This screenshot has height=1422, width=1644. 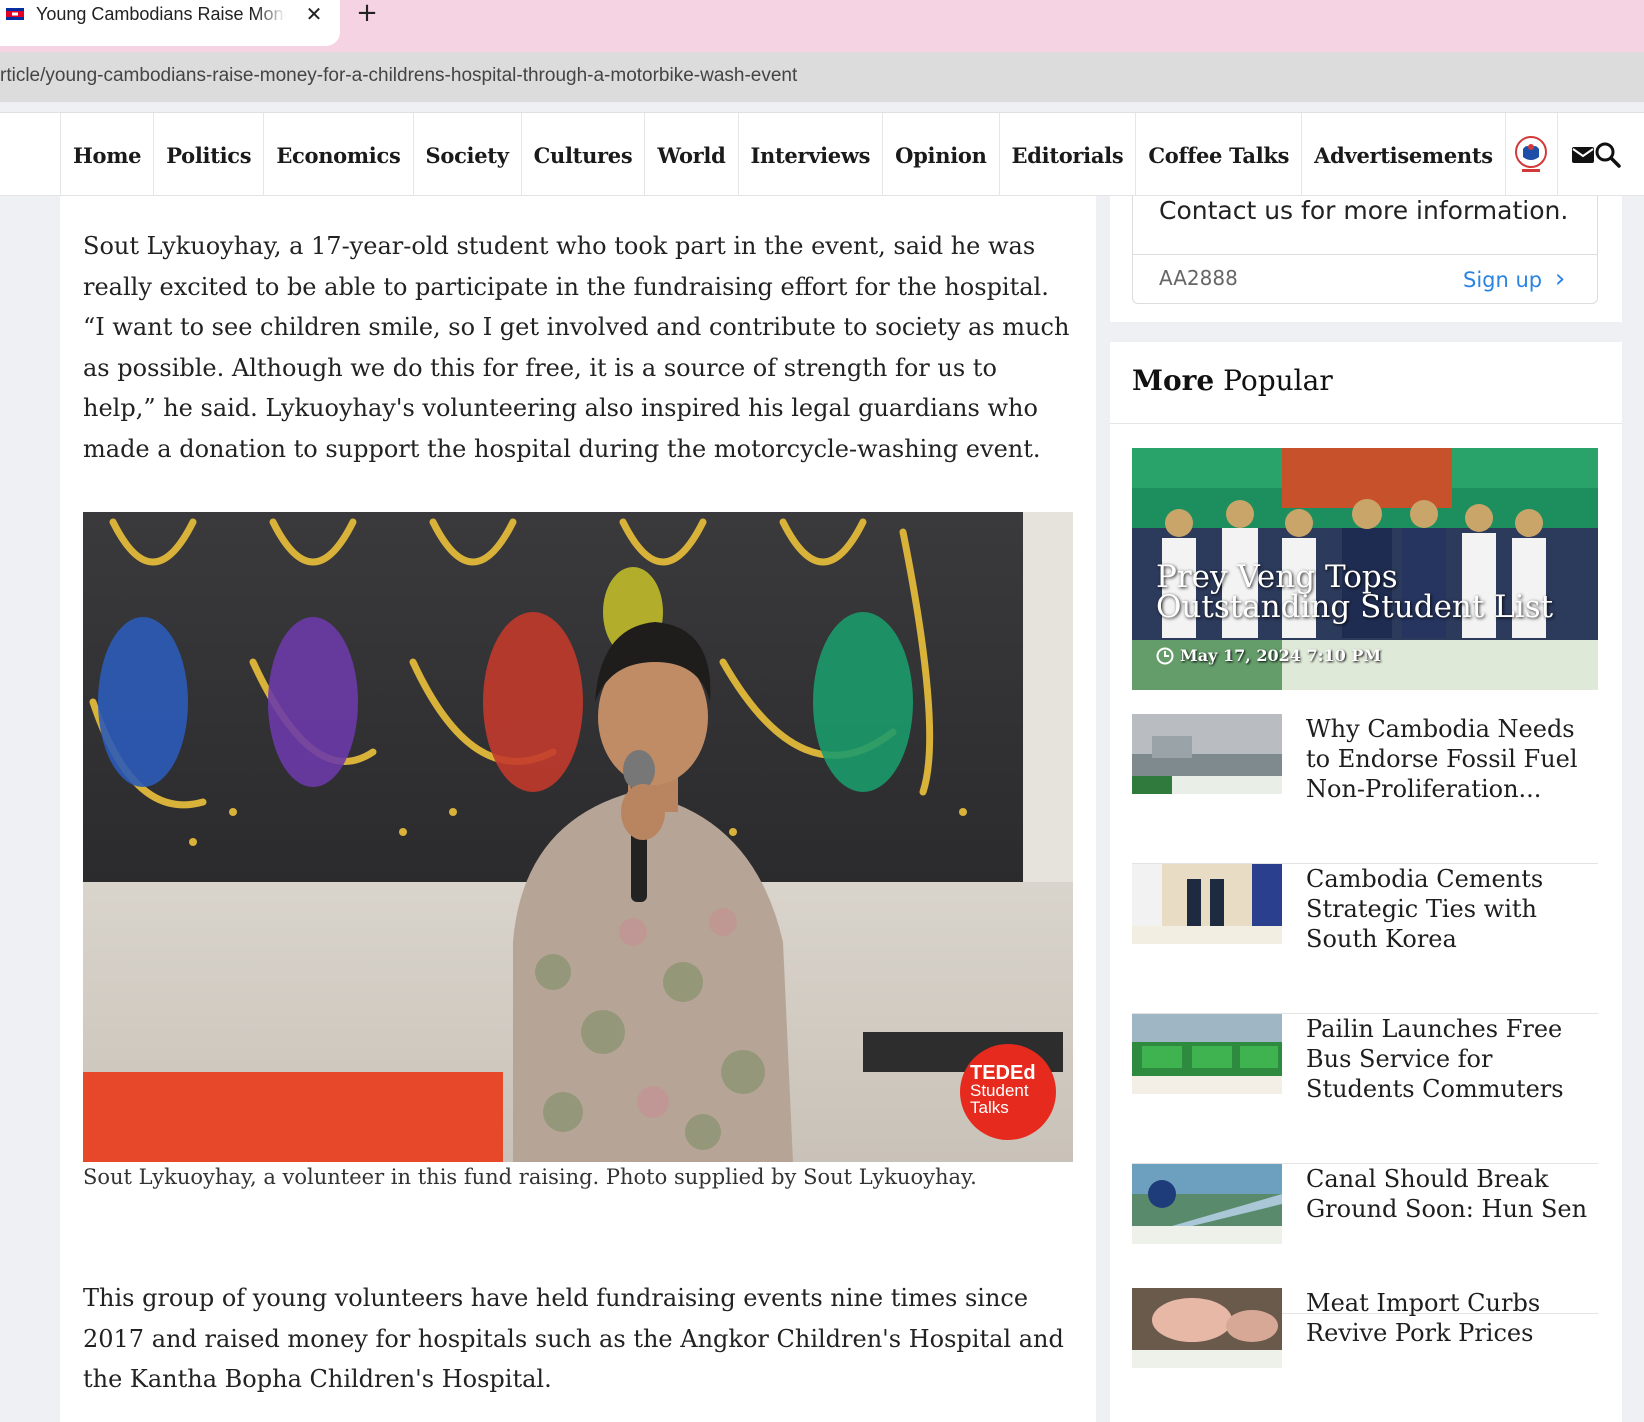 I want to click on widget-title-bold: More, so click(x=1173, y=380).